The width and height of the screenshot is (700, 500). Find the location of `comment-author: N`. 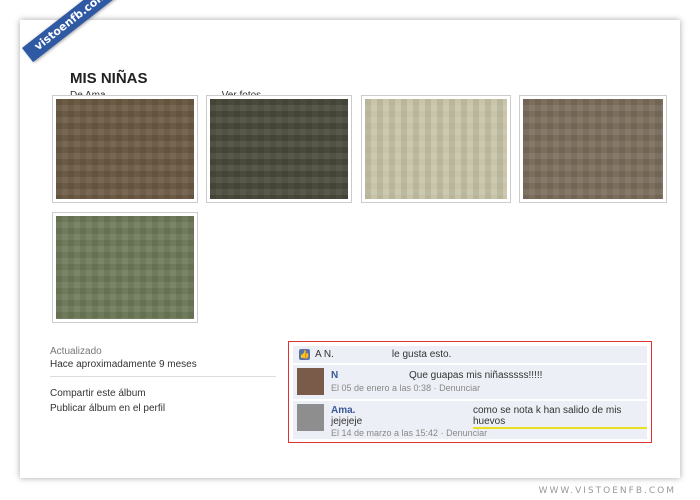

comment-author: N is located at coordinates (334, 375).